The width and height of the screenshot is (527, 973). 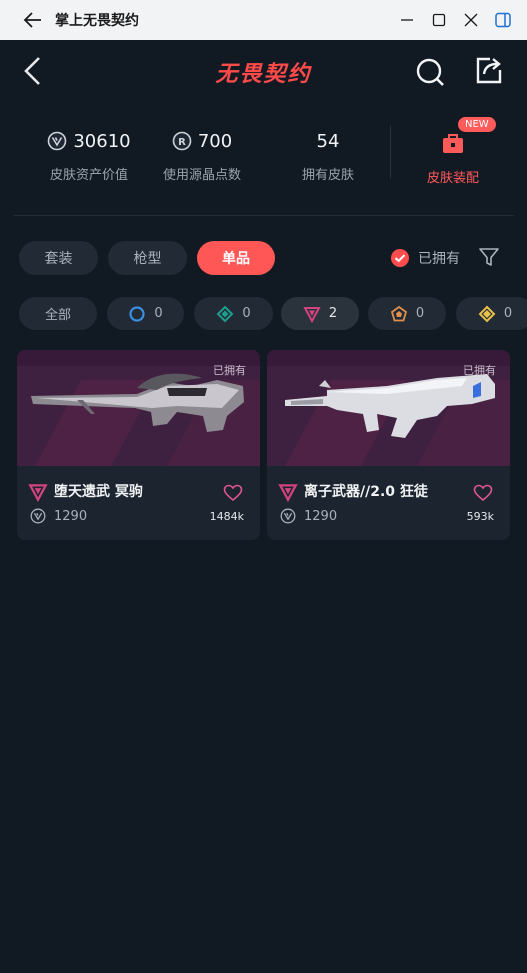 I want to click on owned-skins-label: 拥有皮肤, so click(x=327, y=175).